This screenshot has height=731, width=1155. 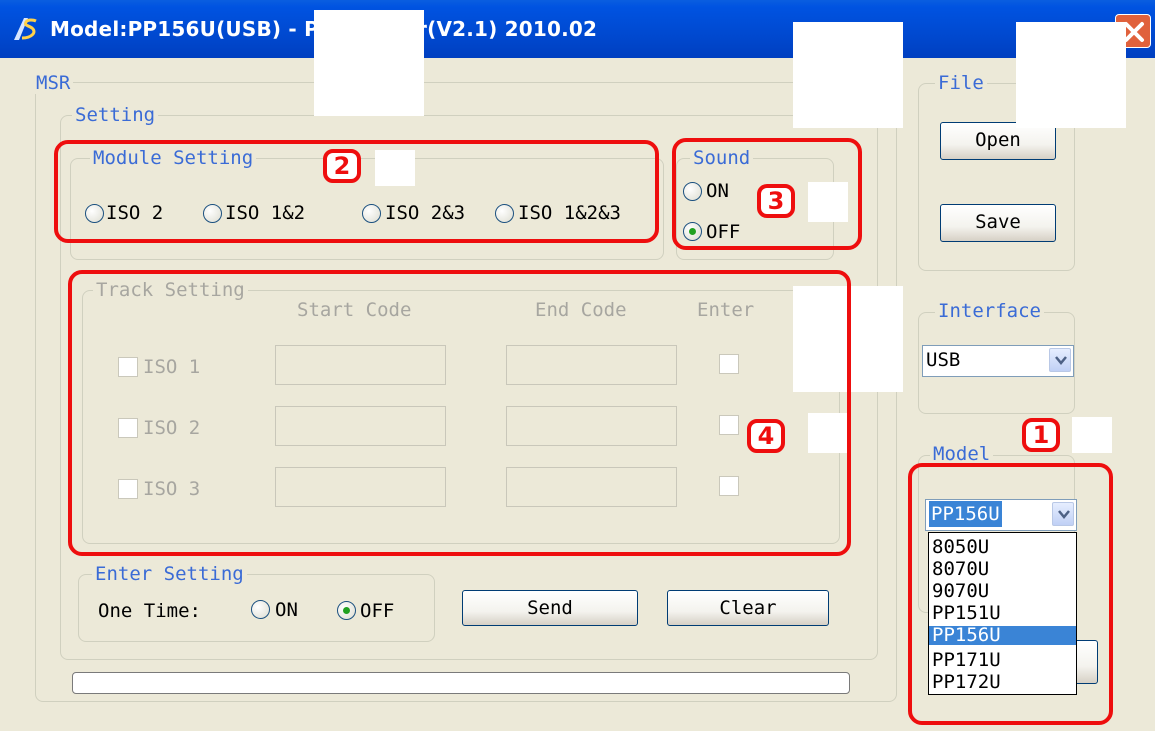 I want to click on annotation-box-model, so click(x=1010, y=594).